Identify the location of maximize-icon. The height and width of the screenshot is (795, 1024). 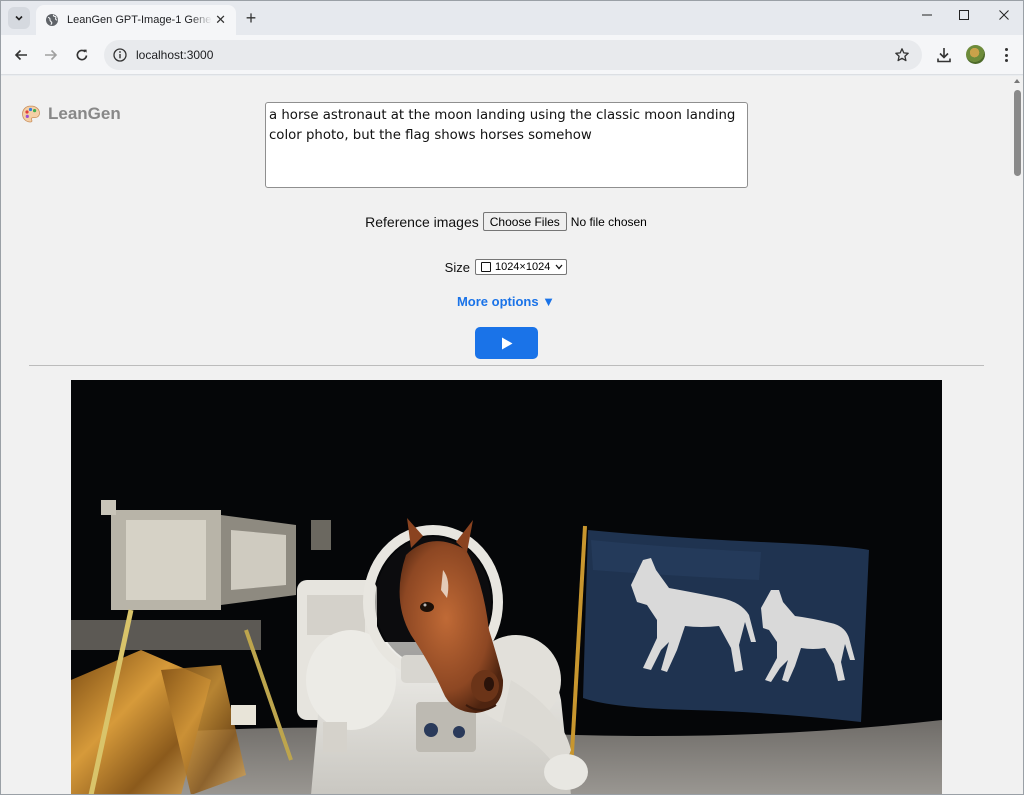
(964, 15).